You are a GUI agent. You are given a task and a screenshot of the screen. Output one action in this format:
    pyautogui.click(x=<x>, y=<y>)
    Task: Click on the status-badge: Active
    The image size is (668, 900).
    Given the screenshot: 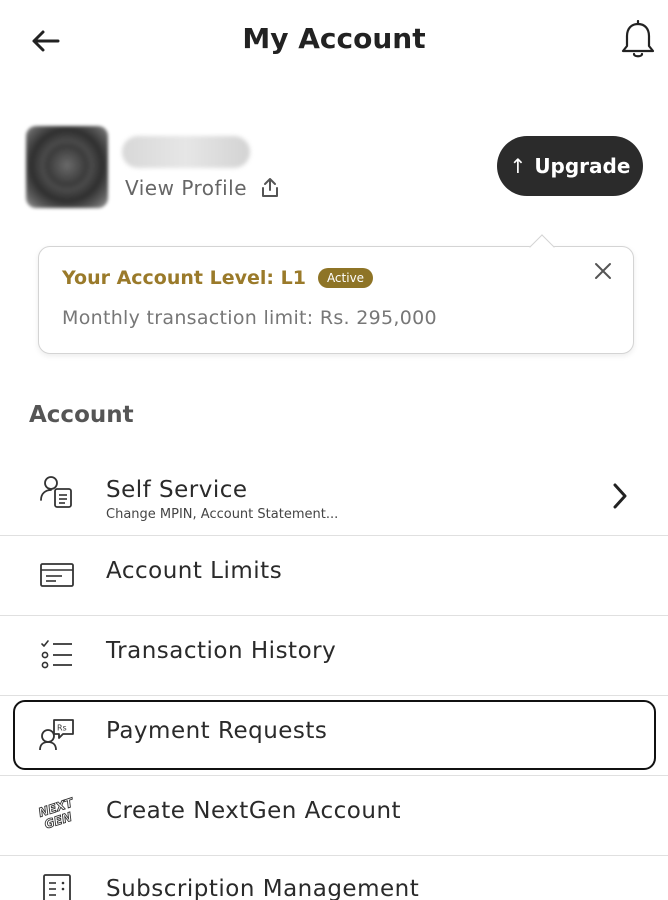 What is the action you would take?
    pyautogui.click(x=345, y=278)
    